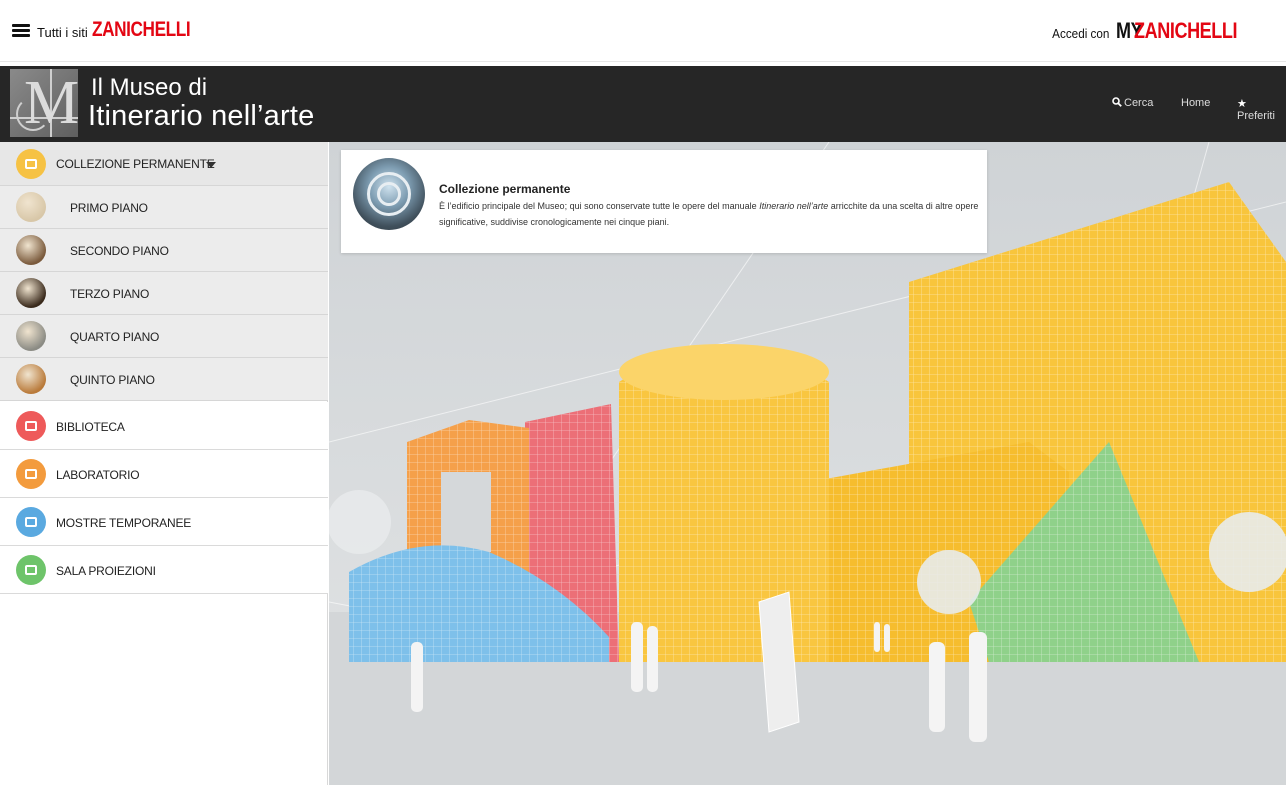 This screenshot has width=1286, height=785. What do you see at coordinates (31, 570) in the screenshot?
I see `folder-icon` at bounding box center [31, 570].